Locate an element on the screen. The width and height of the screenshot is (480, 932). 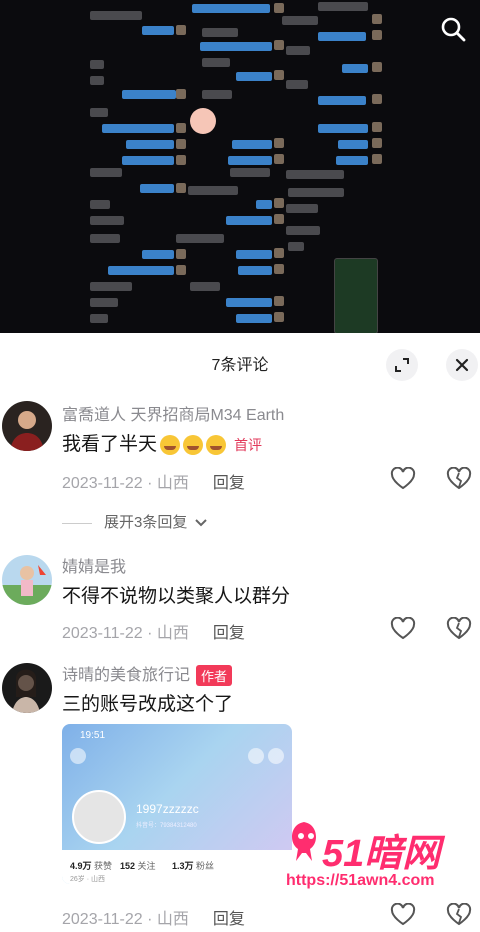
divider-line is located at coordinates (77, 523).